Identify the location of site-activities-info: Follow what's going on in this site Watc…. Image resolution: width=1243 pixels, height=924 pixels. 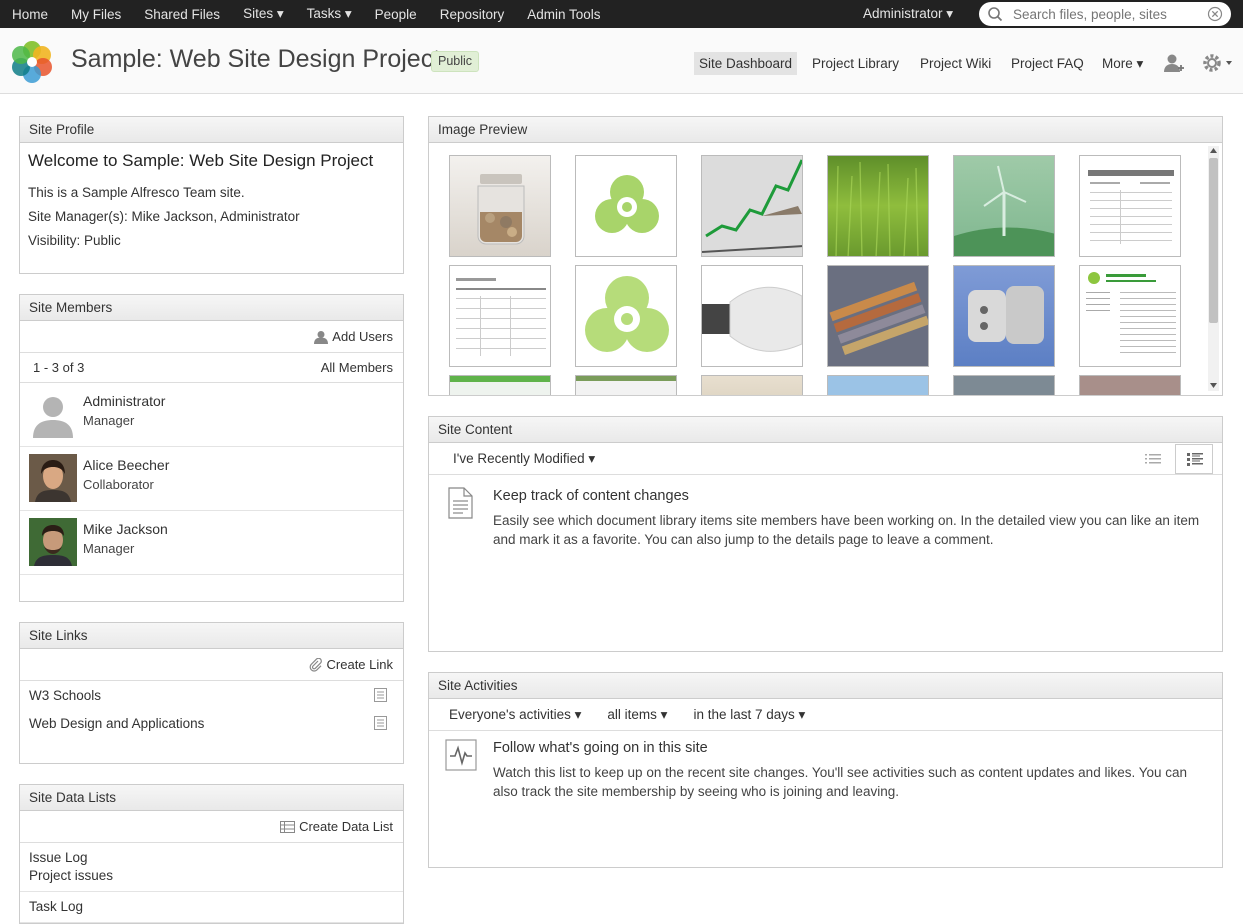
(853, 770).